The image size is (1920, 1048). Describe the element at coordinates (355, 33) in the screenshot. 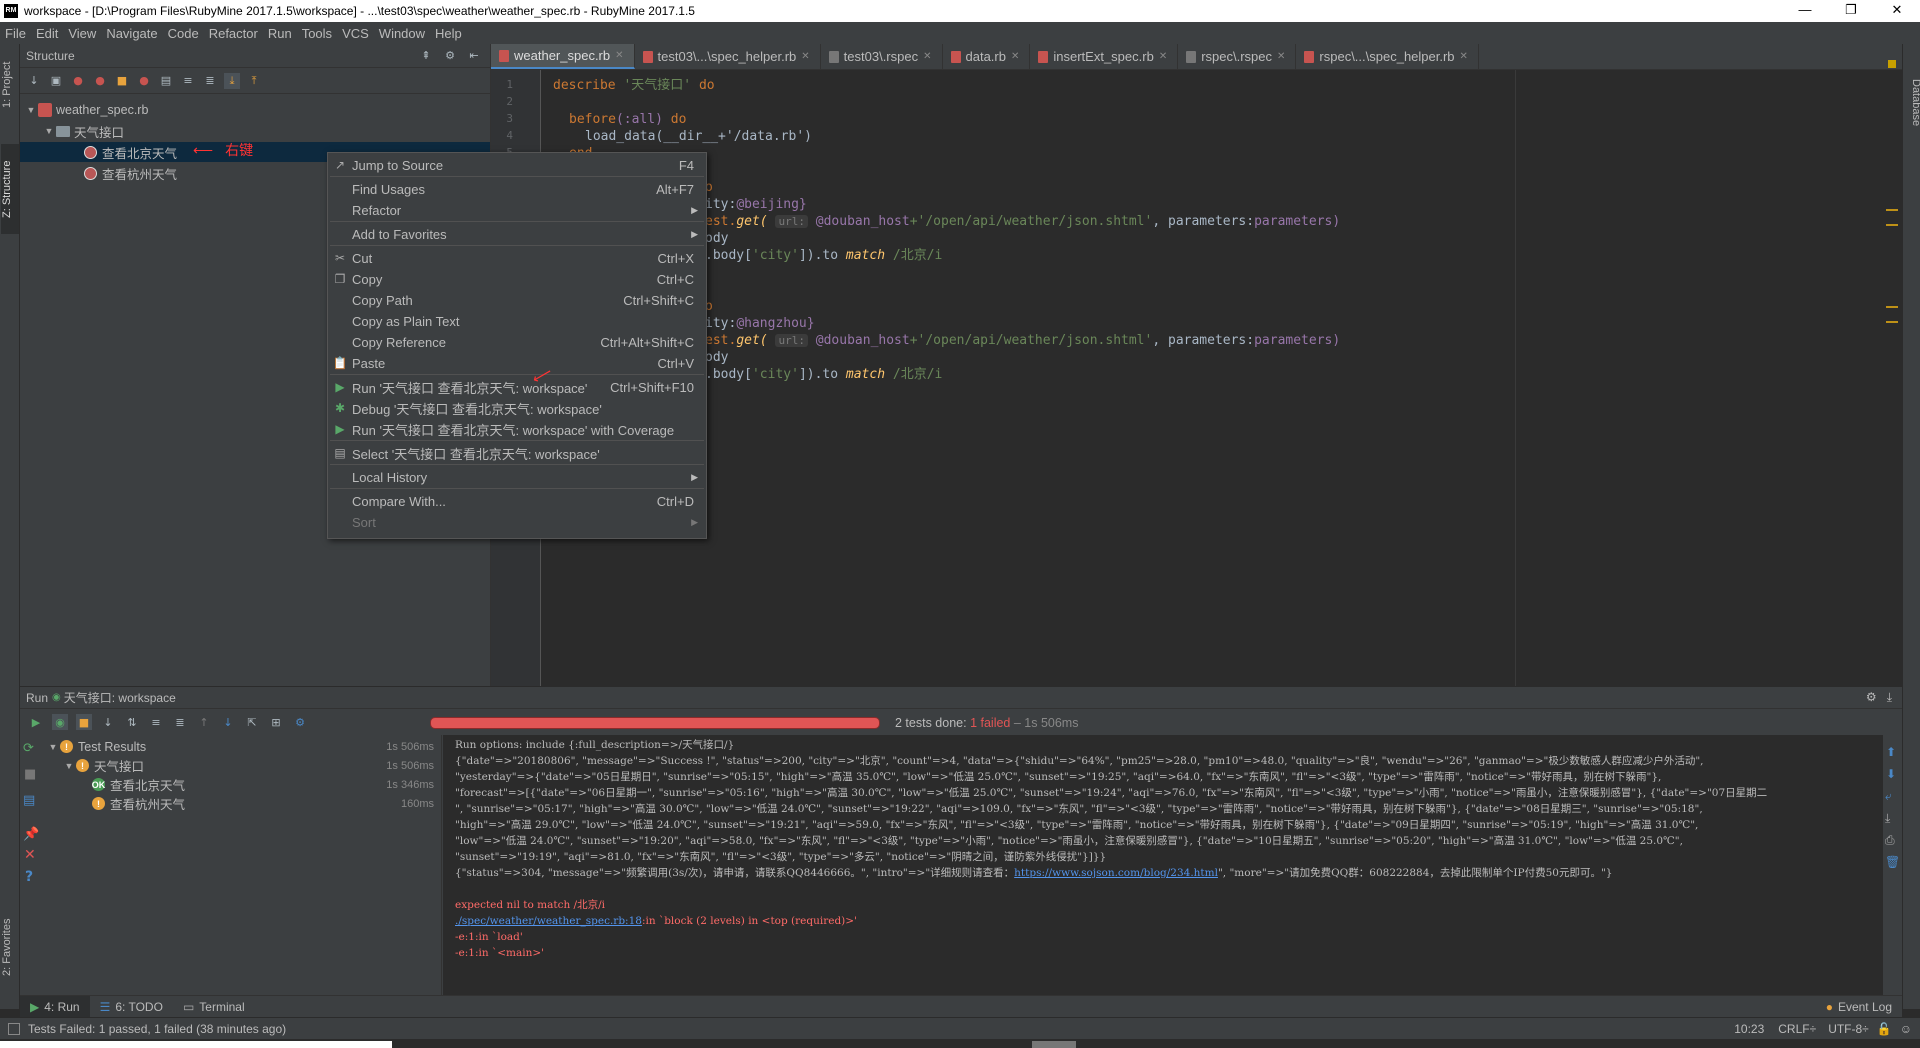

I see `menu-vcs: VCS` at that location.